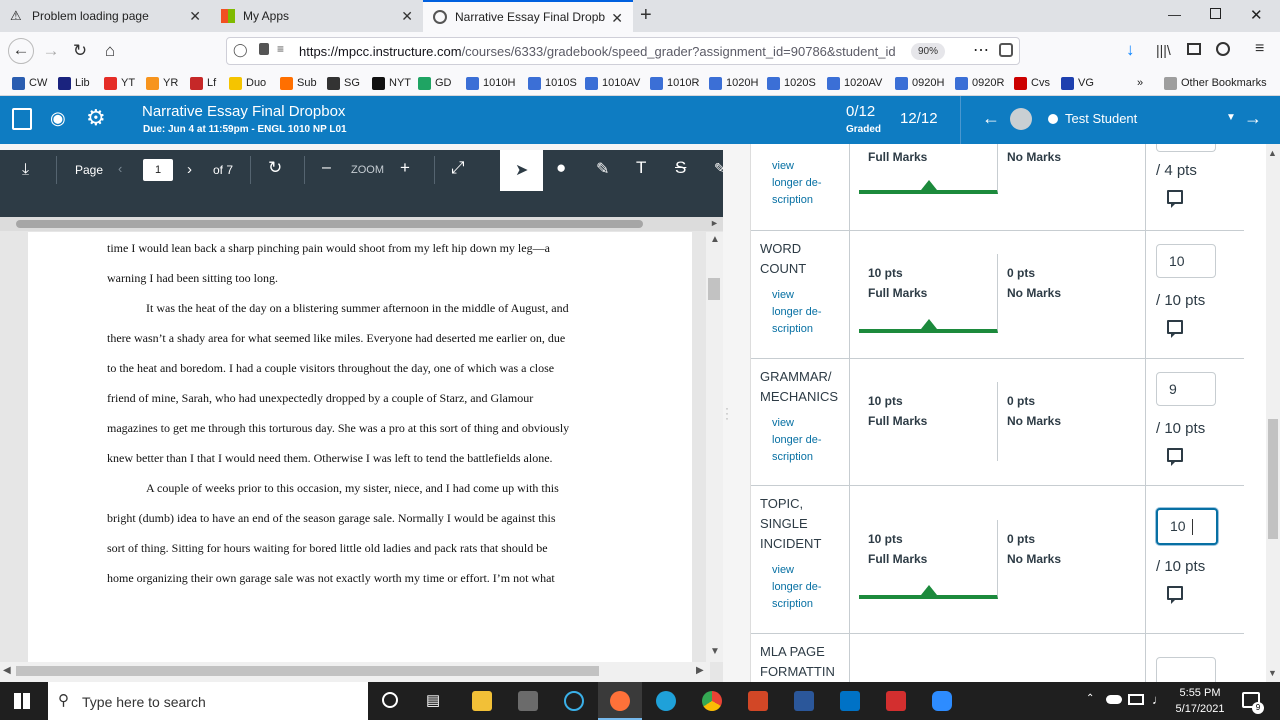  Describe the element at coordinates (700, 670) in the screenshot. I see `scroll-right-icon: ▶` at that location.